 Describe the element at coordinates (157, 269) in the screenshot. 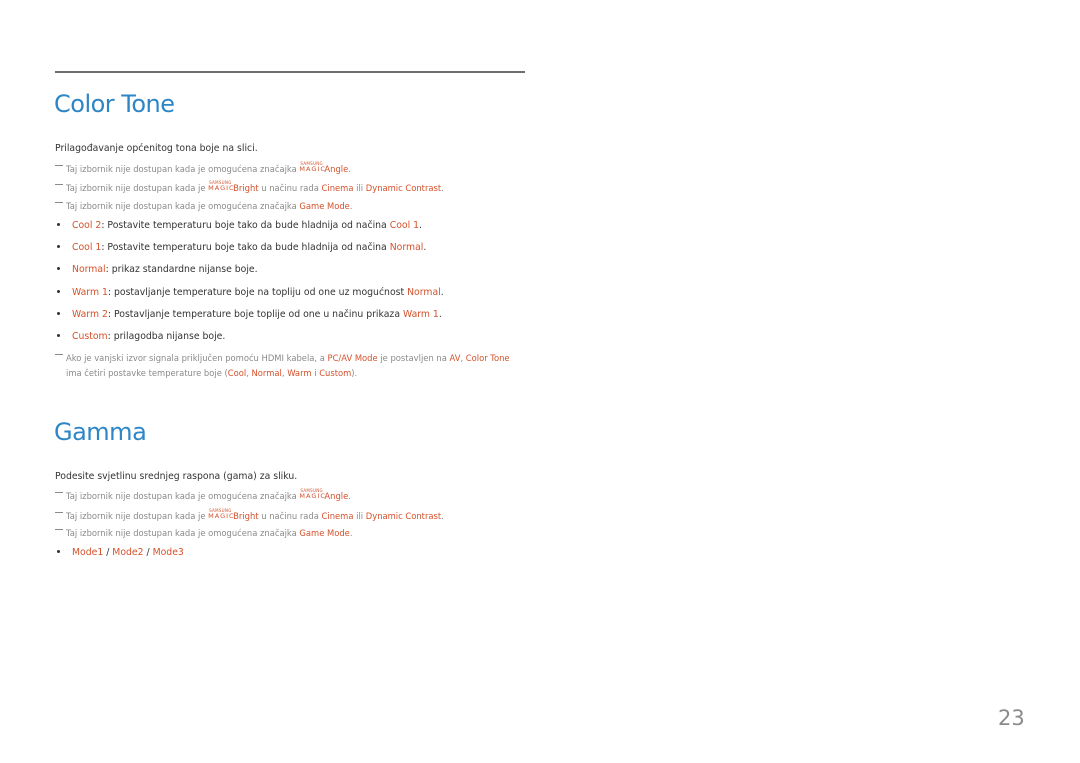

I see `list-item-normal: Normal: prikaz standardne nijanse boje.` at that location.